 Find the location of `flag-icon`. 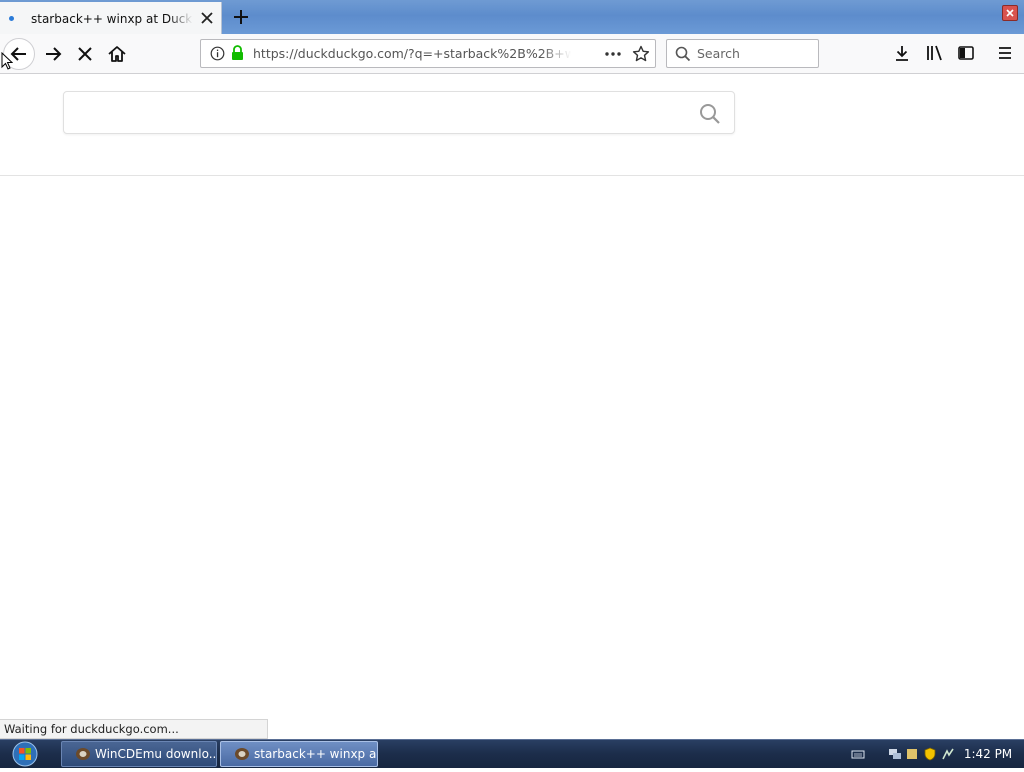

flag-icon is located at coordinates (948, 754).